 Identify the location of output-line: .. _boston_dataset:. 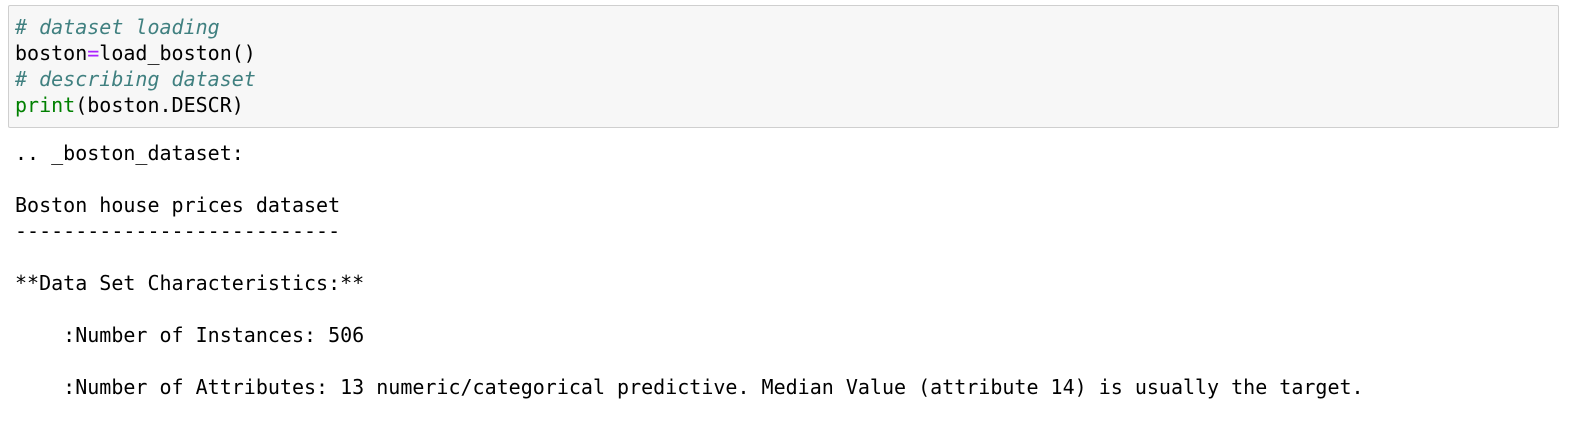
(129, 153).